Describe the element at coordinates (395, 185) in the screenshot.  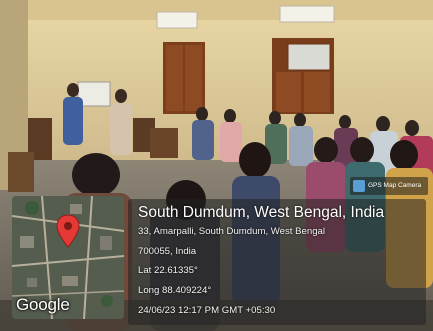
I see `badge-label: GPS Map Camera` at that location.